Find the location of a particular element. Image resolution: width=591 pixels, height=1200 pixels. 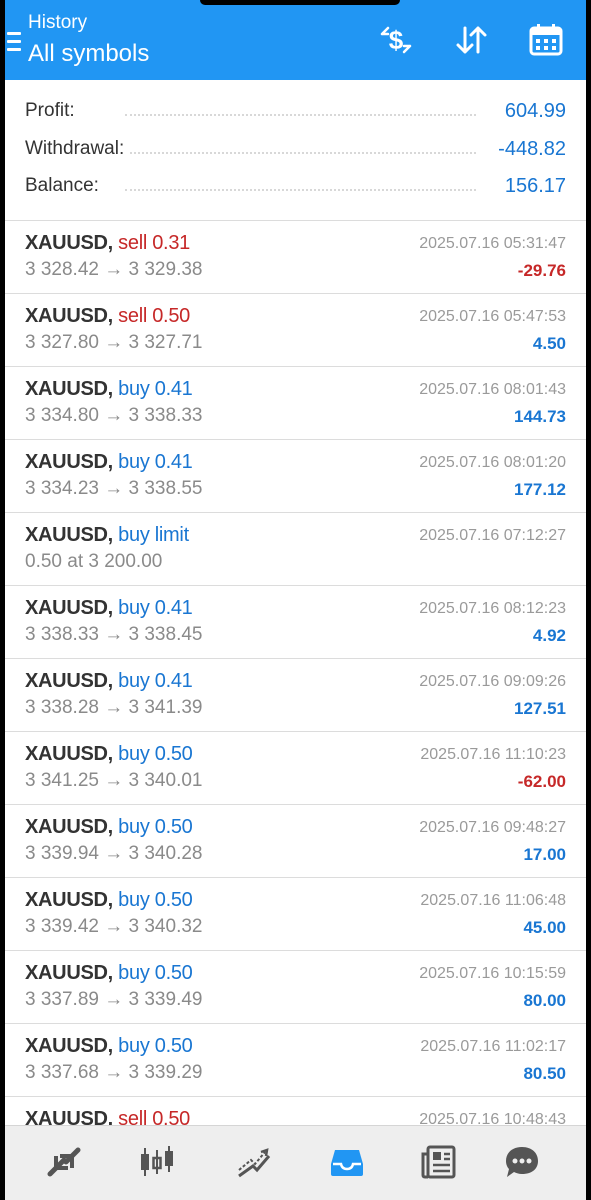

deal-profit: 177.12 is located at coordinates (540, 489).